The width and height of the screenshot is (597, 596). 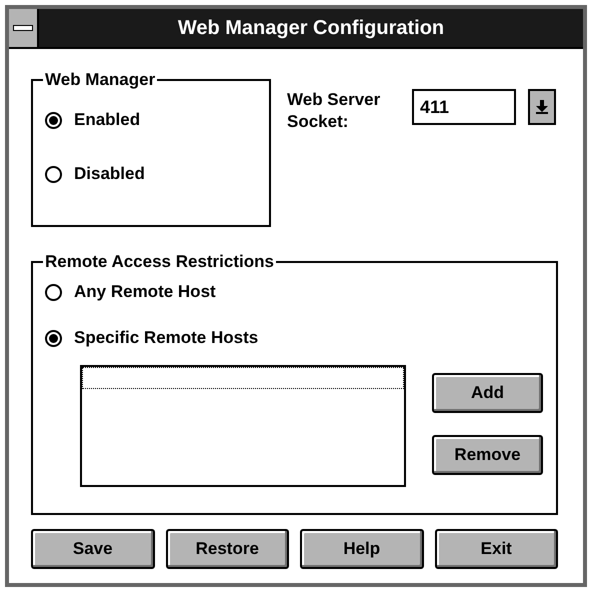 I want to click on socket-input: 411, so click(x=464, y=107).